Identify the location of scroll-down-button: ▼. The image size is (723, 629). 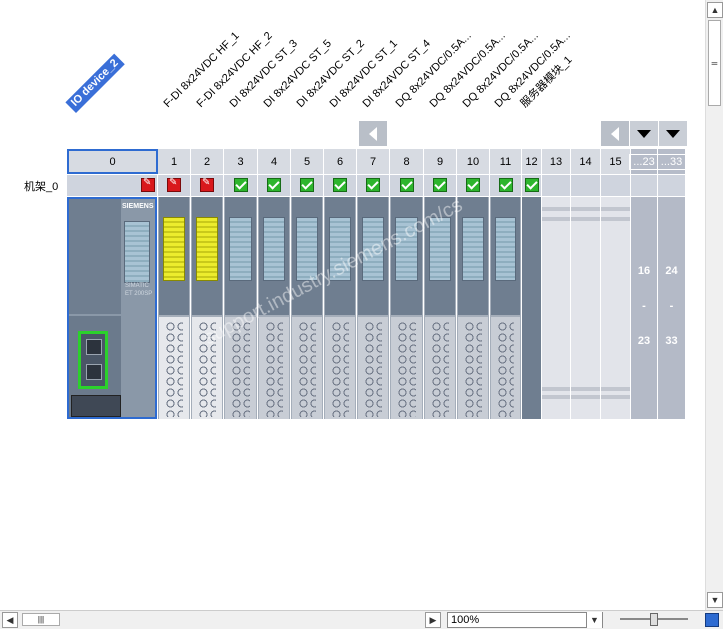
(715, 600).